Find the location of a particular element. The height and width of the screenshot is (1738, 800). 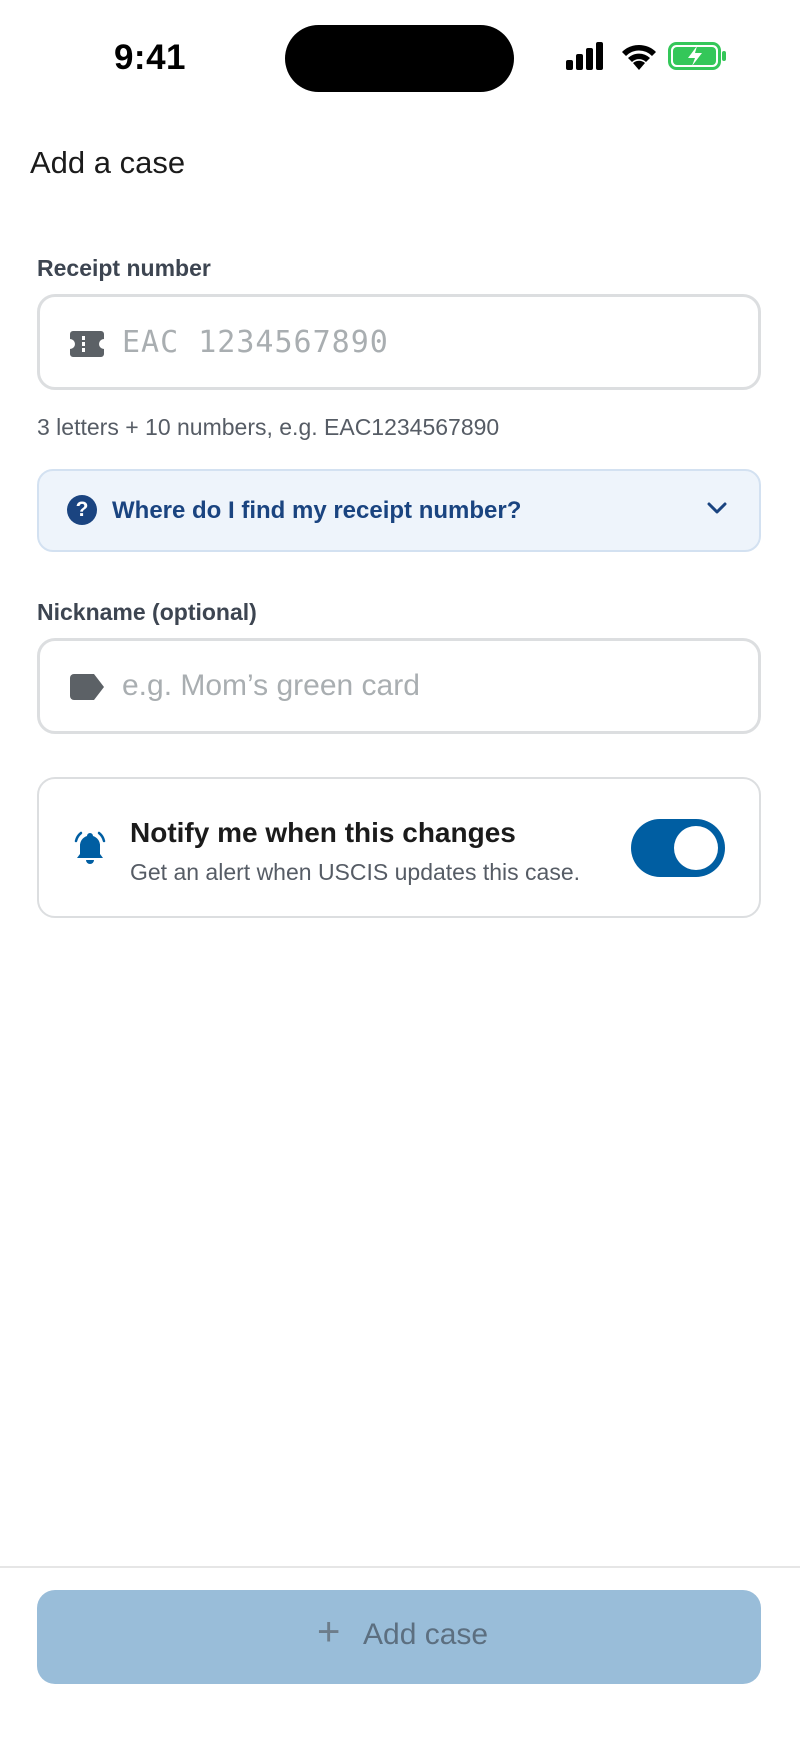

receipt-number-label: Receipt number is located at coordinates (124, 268).